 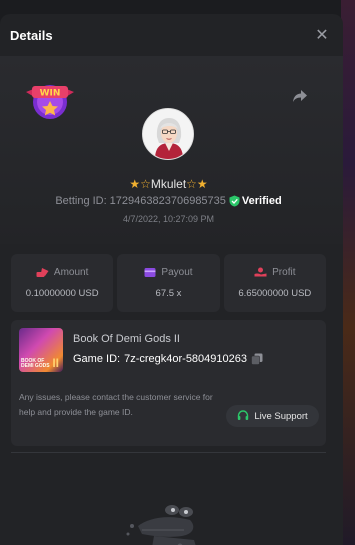 I want to click on live-support-button: Live Support, so click(x=272, y=416).